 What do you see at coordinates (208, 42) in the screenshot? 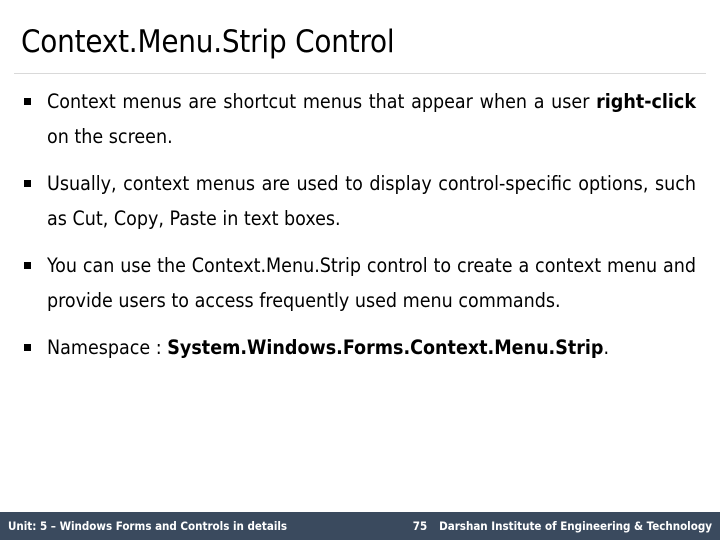
I see `page-title: Context.Menu.Strip Control` at bounding box center [208, 42].